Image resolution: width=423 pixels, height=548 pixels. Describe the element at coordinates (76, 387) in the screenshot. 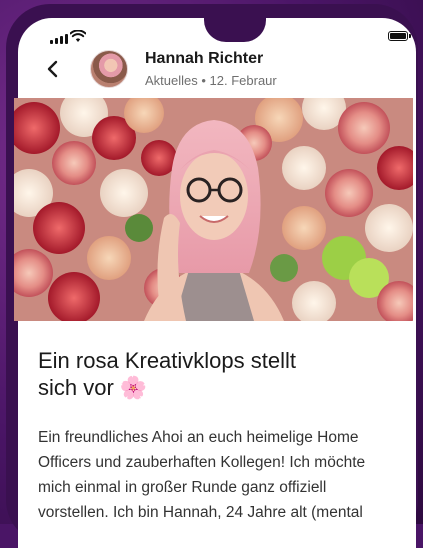

I see `post-title-line2: sich vor` at that location.